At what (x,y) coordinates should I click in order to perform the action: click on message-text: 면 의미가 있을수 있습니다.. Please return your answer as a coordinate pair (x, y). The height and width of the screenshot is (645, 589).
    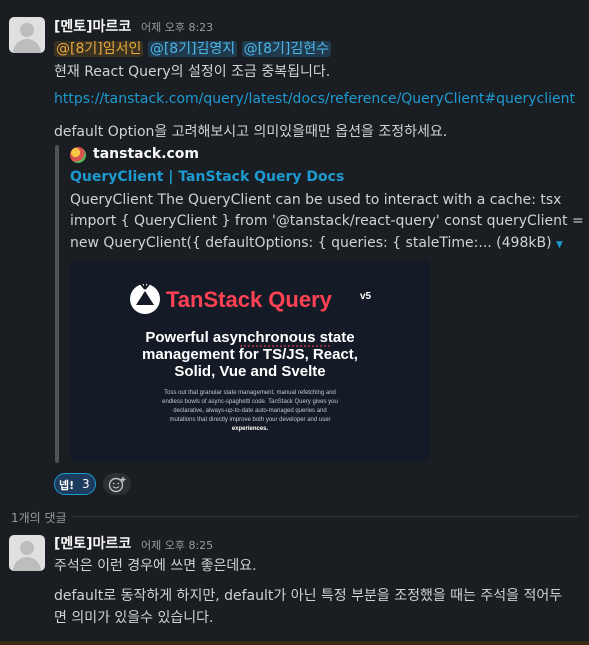
    Looking at the image, I should click on (134, 618).